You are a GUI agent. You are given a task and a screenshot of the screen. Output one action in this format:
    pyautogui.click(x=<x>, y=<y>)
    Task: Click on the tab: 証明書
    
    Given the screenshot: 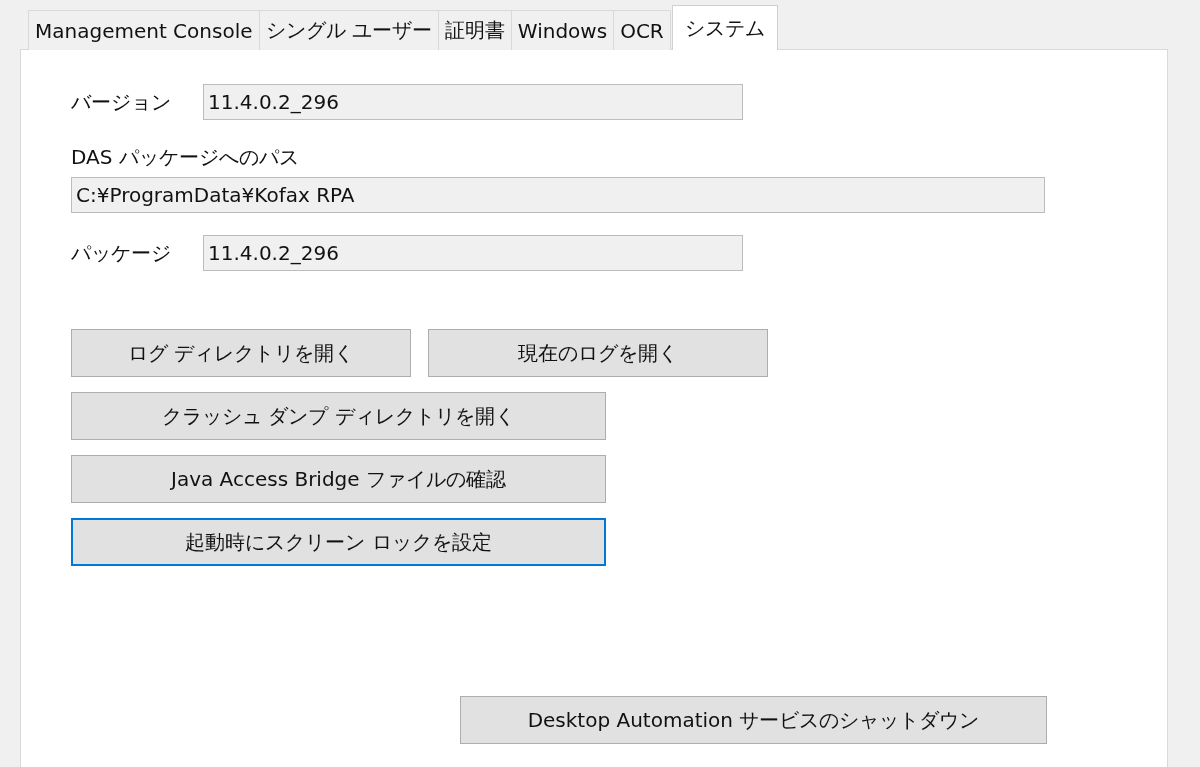 What is the action you would take?
    pyautogui.click(x=474, y=30)
    